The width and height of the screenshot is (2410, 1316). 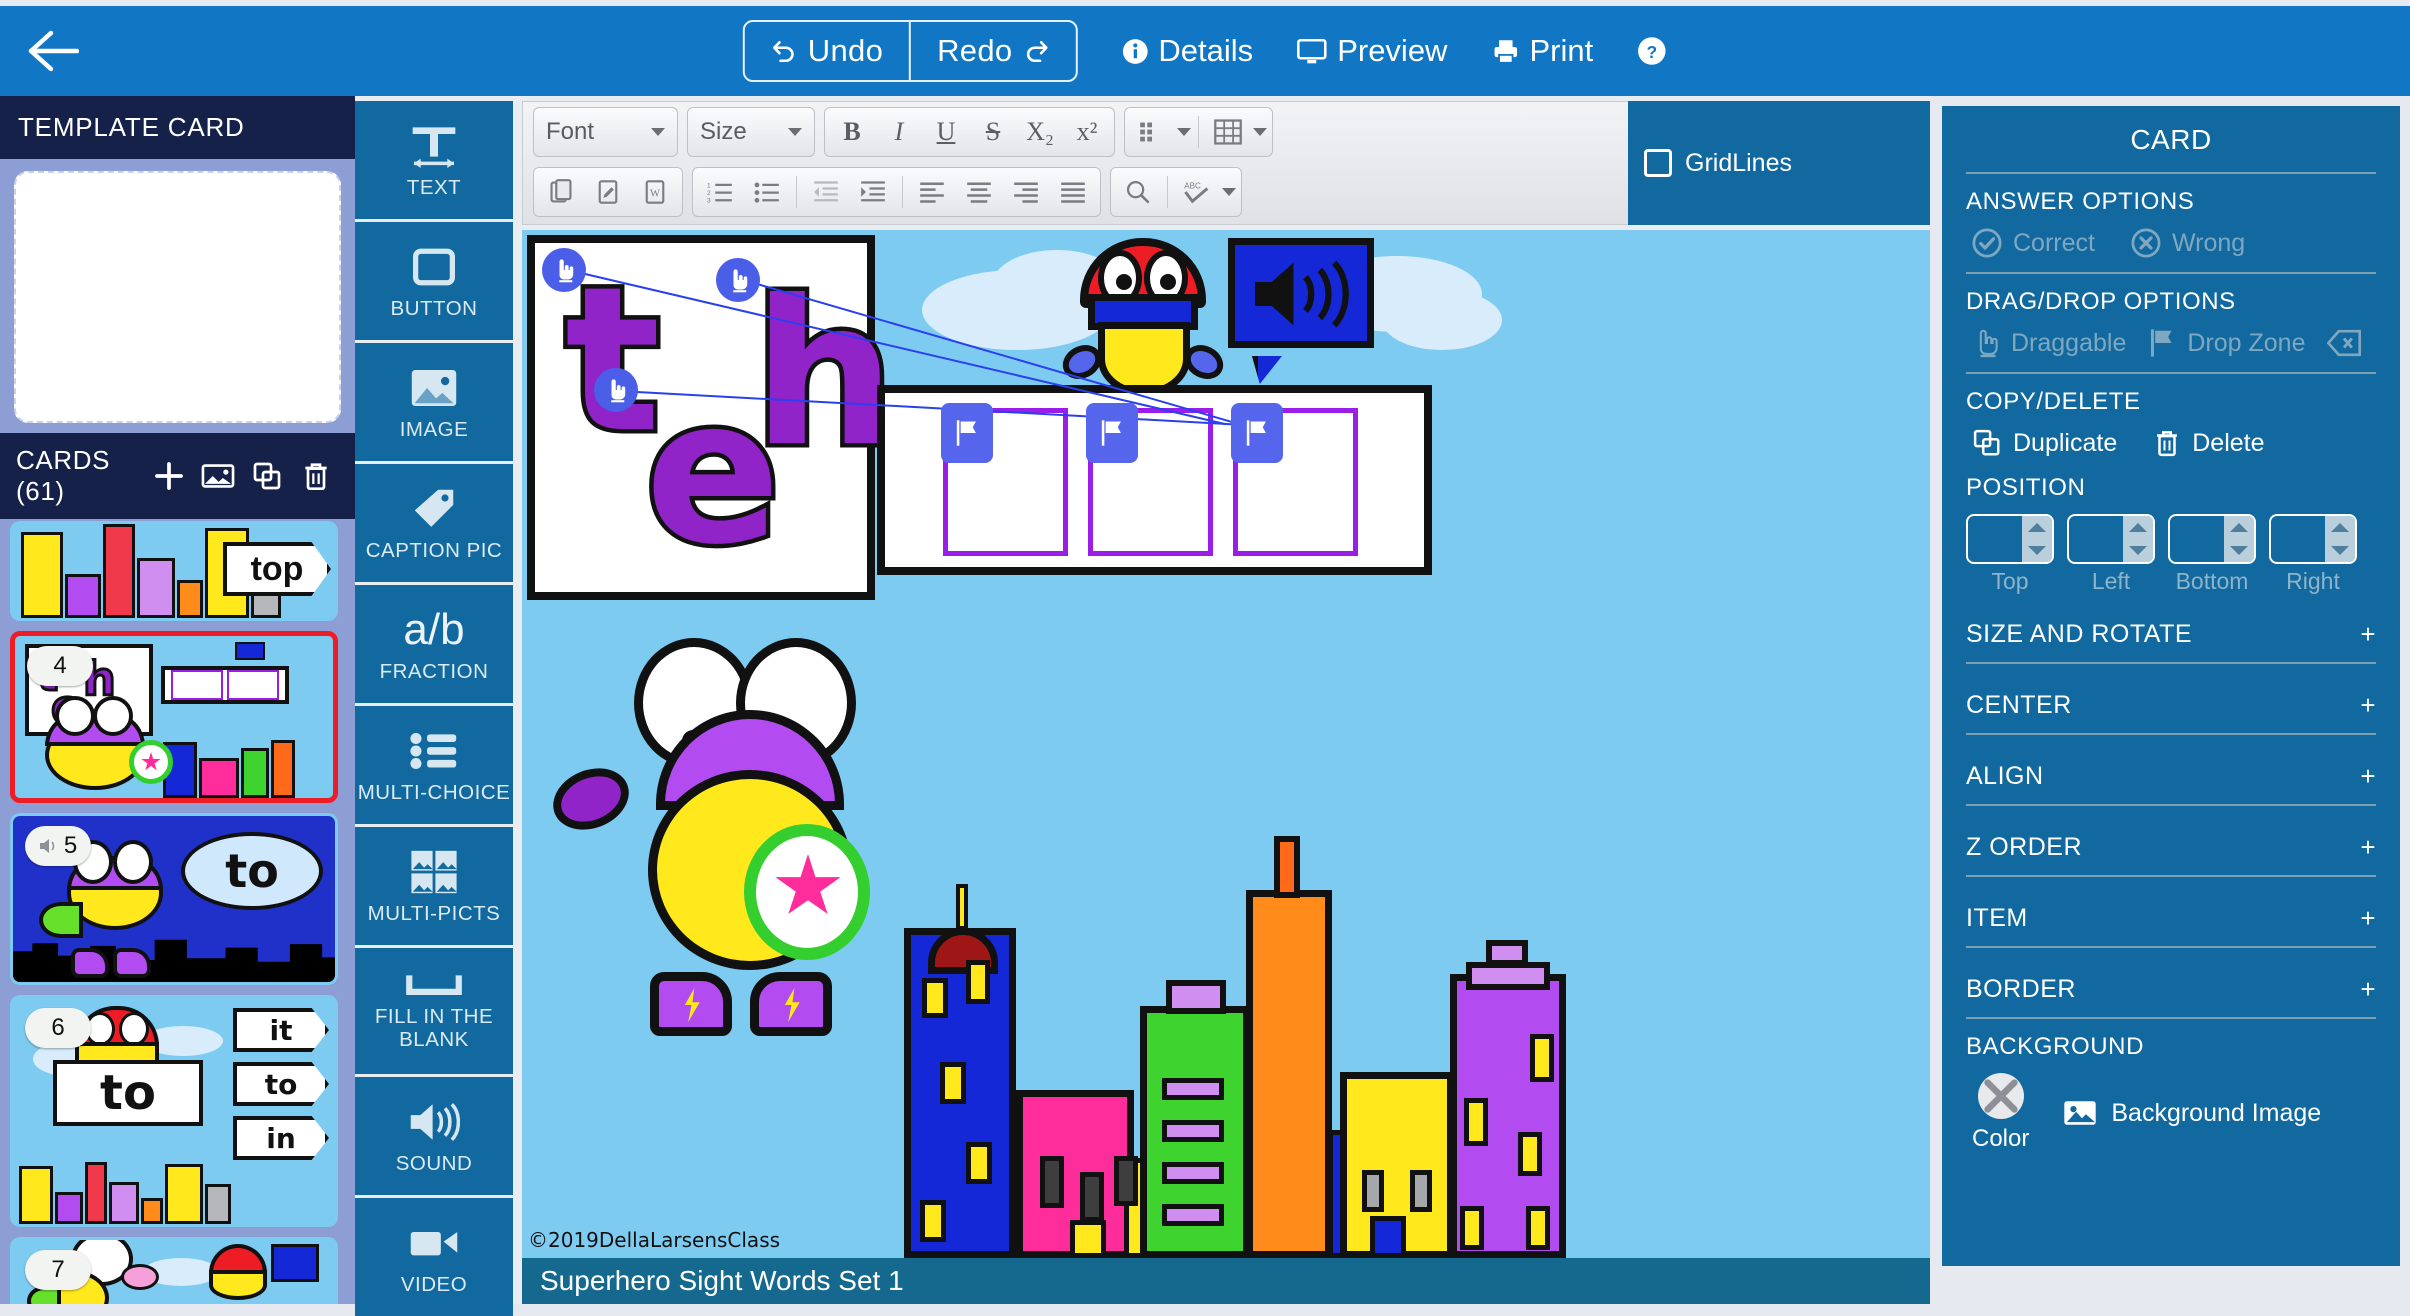 What do you see at coordinates (217, 476) in the screenshot?
I see `add-image-card-icon` at bounding box center [217, 476].